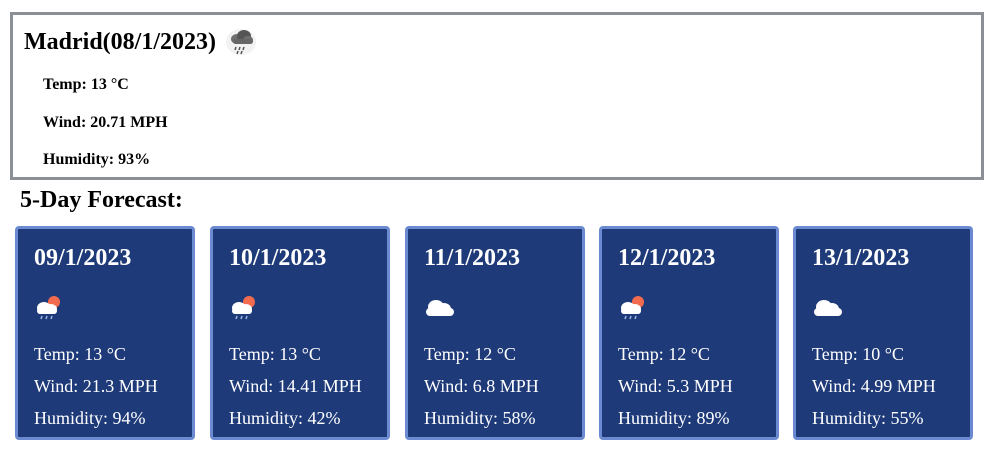 This screenshot has height=466, width=996. What do you see at coordinates (295, 386) in the screenshot?
I see `forecast-wind: Wind: 14.41 MPH` at bounding box center [295, 386].